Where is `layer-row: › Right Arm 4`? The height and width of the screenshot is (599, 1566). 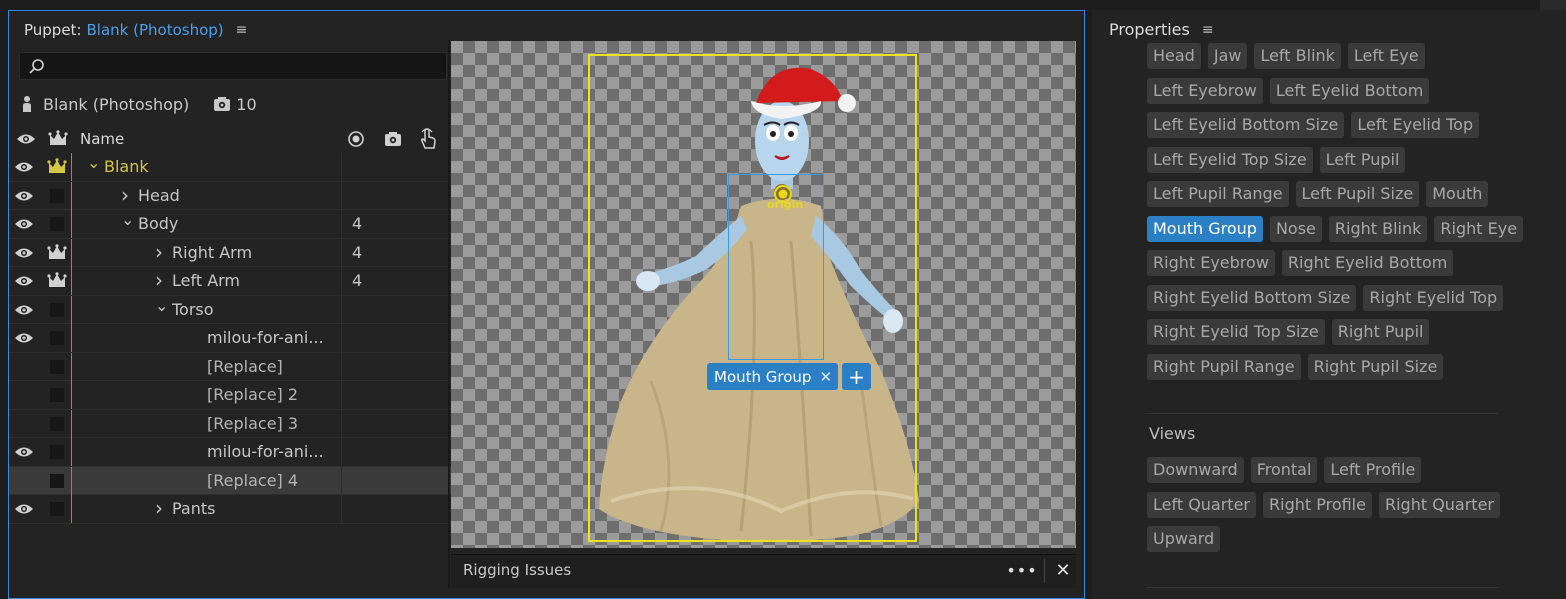
layer-row: › Right Arm 4 is located at coordinates (232, 252).